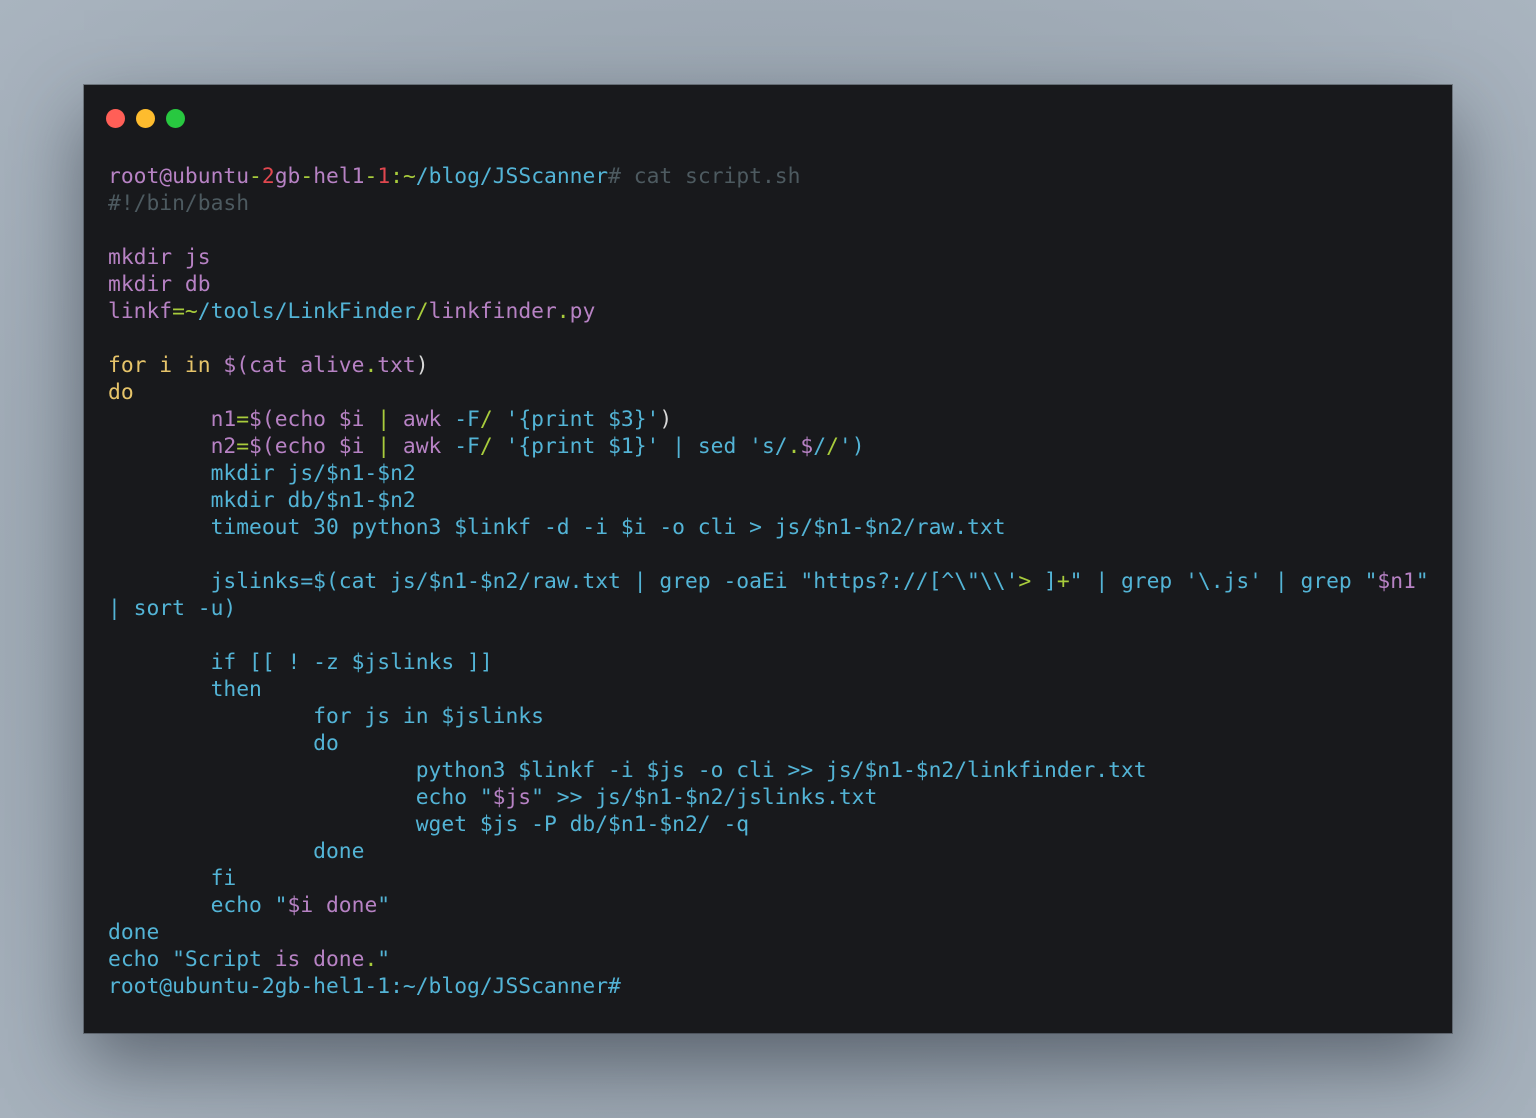 Image resolution: width=1536 pixels, height=1118 pixels. Describe the element at coordinates (512, 797) in the screenshot. I see `code-token: $js` at that location.